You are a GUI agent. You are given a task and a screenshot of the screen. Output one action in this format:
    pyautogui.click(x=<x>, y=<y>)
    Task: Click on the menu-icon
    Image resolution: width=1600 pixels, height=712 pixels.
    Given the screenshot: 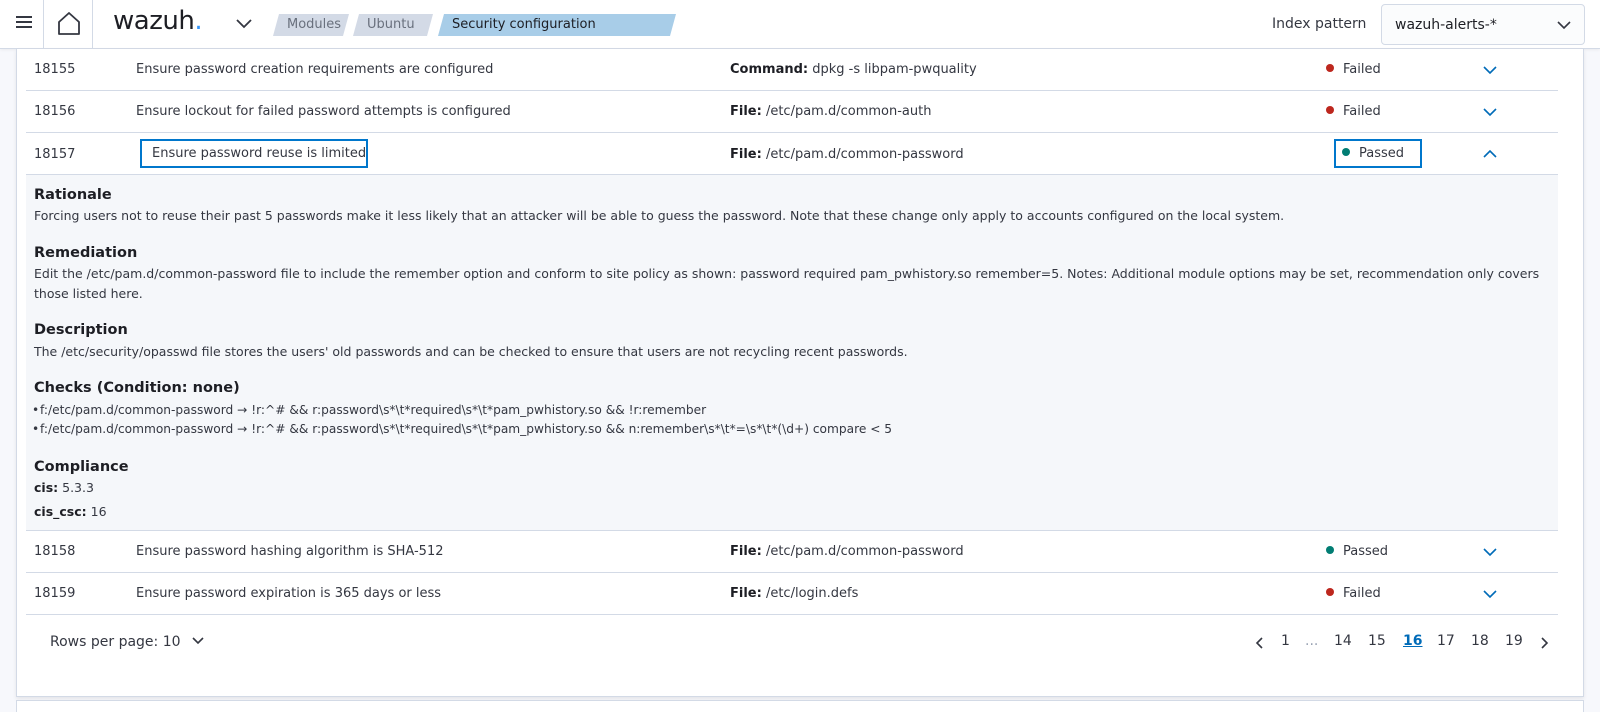 What is the action you would take?
    pyautogui.click(x=24, y=24)
    